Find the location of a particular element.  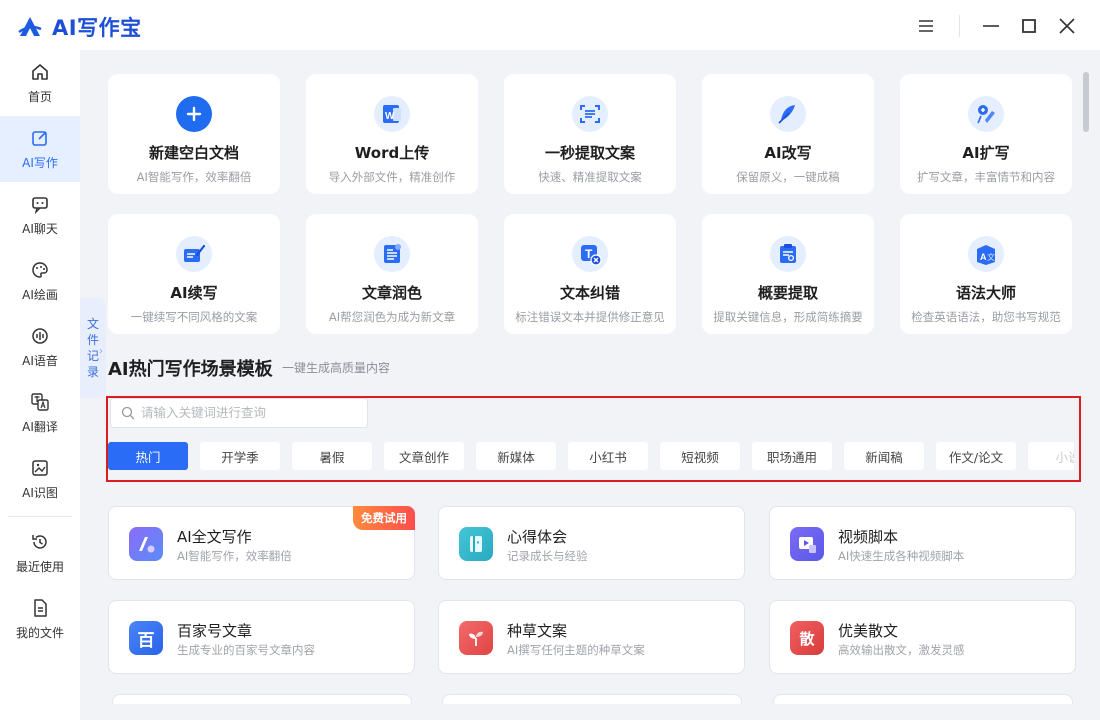

feature-card-polish: 文章润色 AI帮您润色为成为新文章 is located at coordinates (392, 274).